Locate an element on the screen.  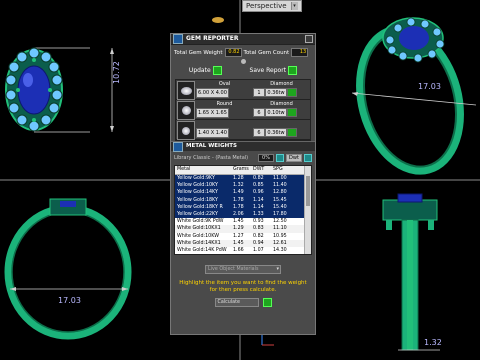
gem-row: 1.40 X 1.40 6 0.36tw is located at coordinates (243, 130).